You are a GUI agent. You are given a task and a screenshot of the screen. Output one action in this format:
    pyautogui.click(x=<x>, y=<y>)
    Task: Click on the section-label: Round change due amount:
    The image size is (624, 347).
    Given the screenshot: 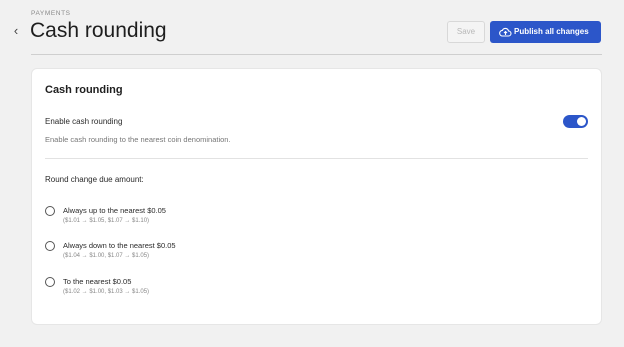 What is the action you would take?
    pyautogui.click(x=94, y=179)
    